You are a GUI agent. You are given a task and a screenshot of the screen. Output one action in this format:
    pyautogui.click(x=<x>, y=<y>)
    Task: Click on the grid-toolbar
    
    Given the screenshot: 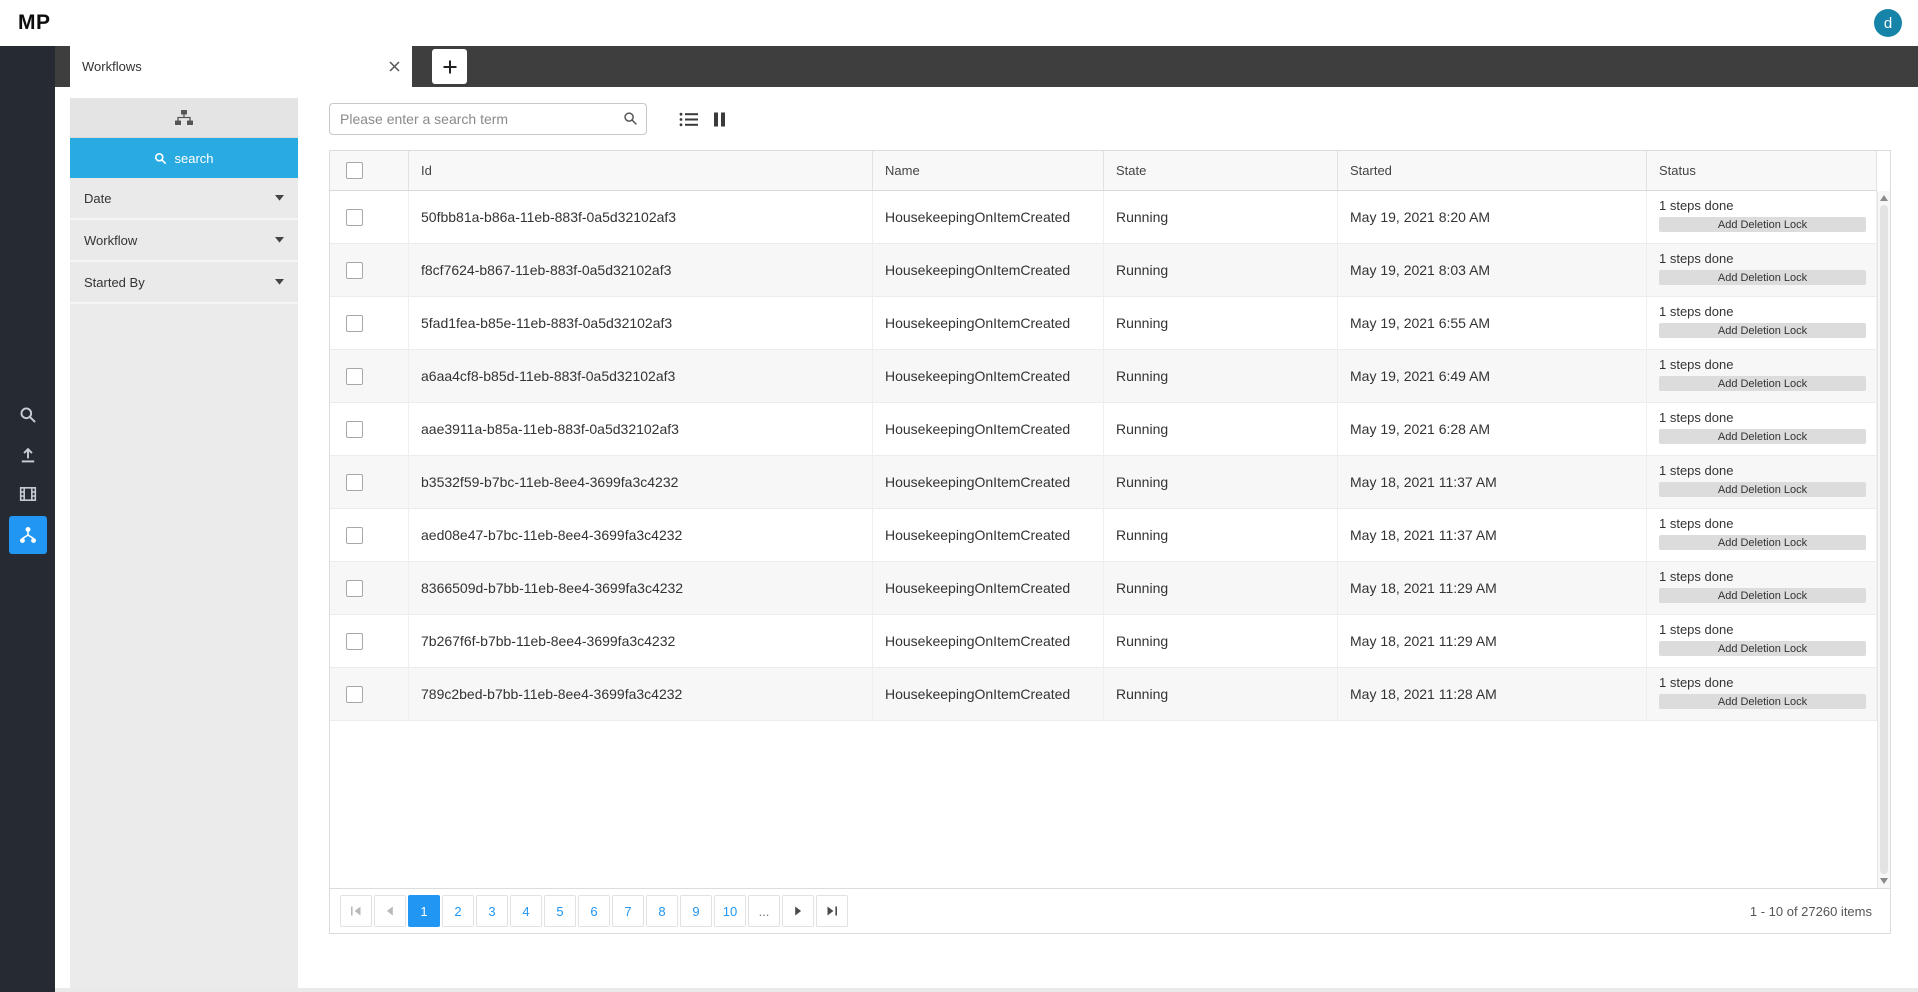 What is the action you would take?
    pyautogui.click(x=534, y=119)
    